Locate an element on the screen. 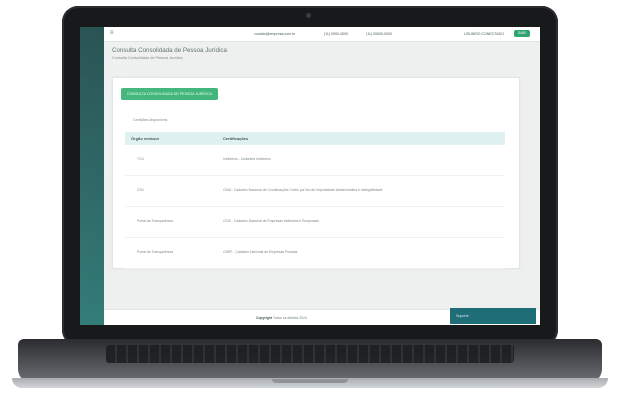 This screenshot has width=620, height=399. copyright-rest: Todos os direitos 2024 is located at coordinates (289, 318).